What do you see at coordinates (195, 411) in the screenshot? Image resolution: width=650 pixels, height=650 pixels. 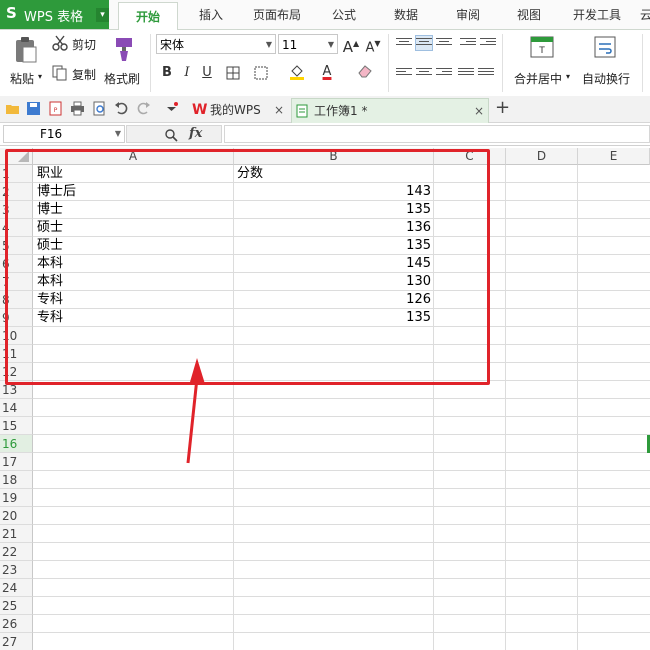 I see `annotation-arrow-icon` at bounding box center [195, 411].